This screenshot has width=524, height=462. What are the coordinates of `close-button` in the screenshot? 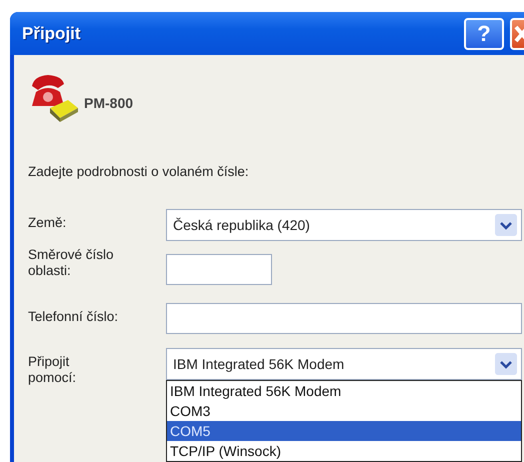 It's located at (517, 34).